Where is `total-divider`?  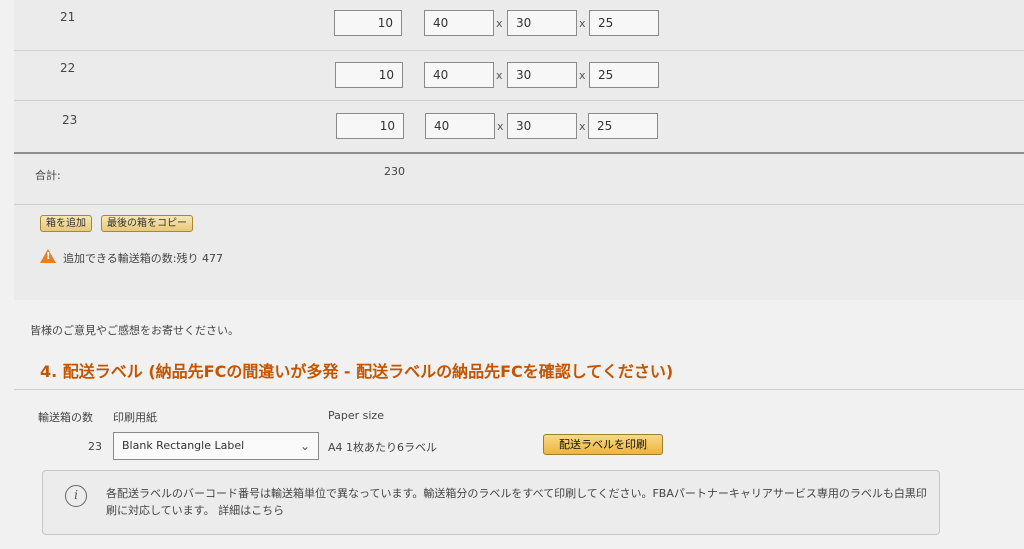
total-divider is located at coordinates (519, 153).